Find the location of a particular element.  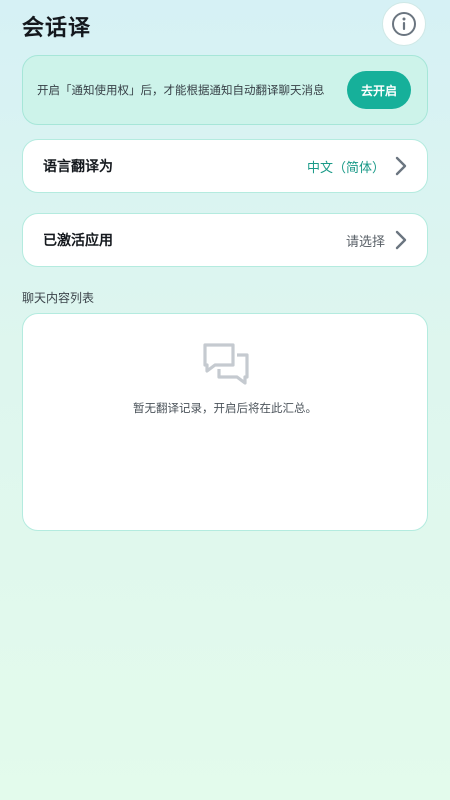

chat-list-section-title: 聊天内容列表 is located at coordinates (58, 298).